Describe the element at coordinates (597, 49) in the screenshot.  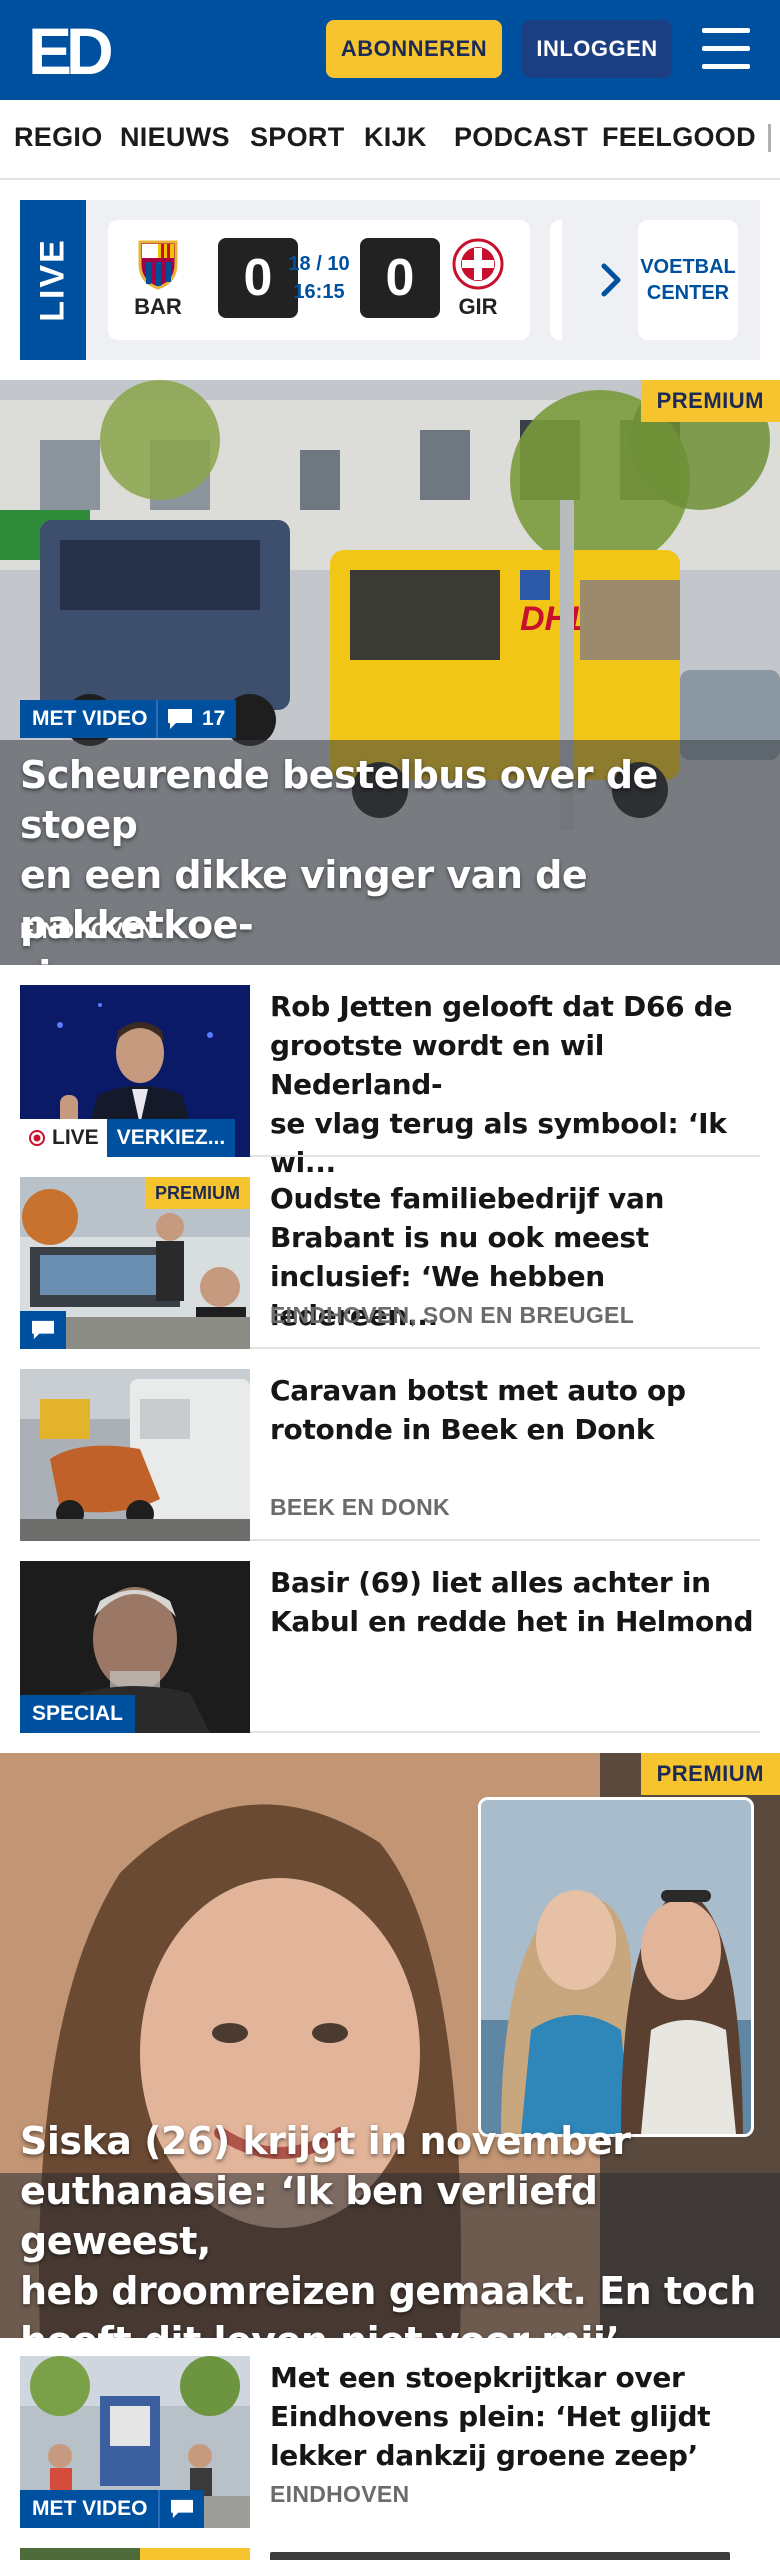
I see `login-button: INLOGGEN` at that location.